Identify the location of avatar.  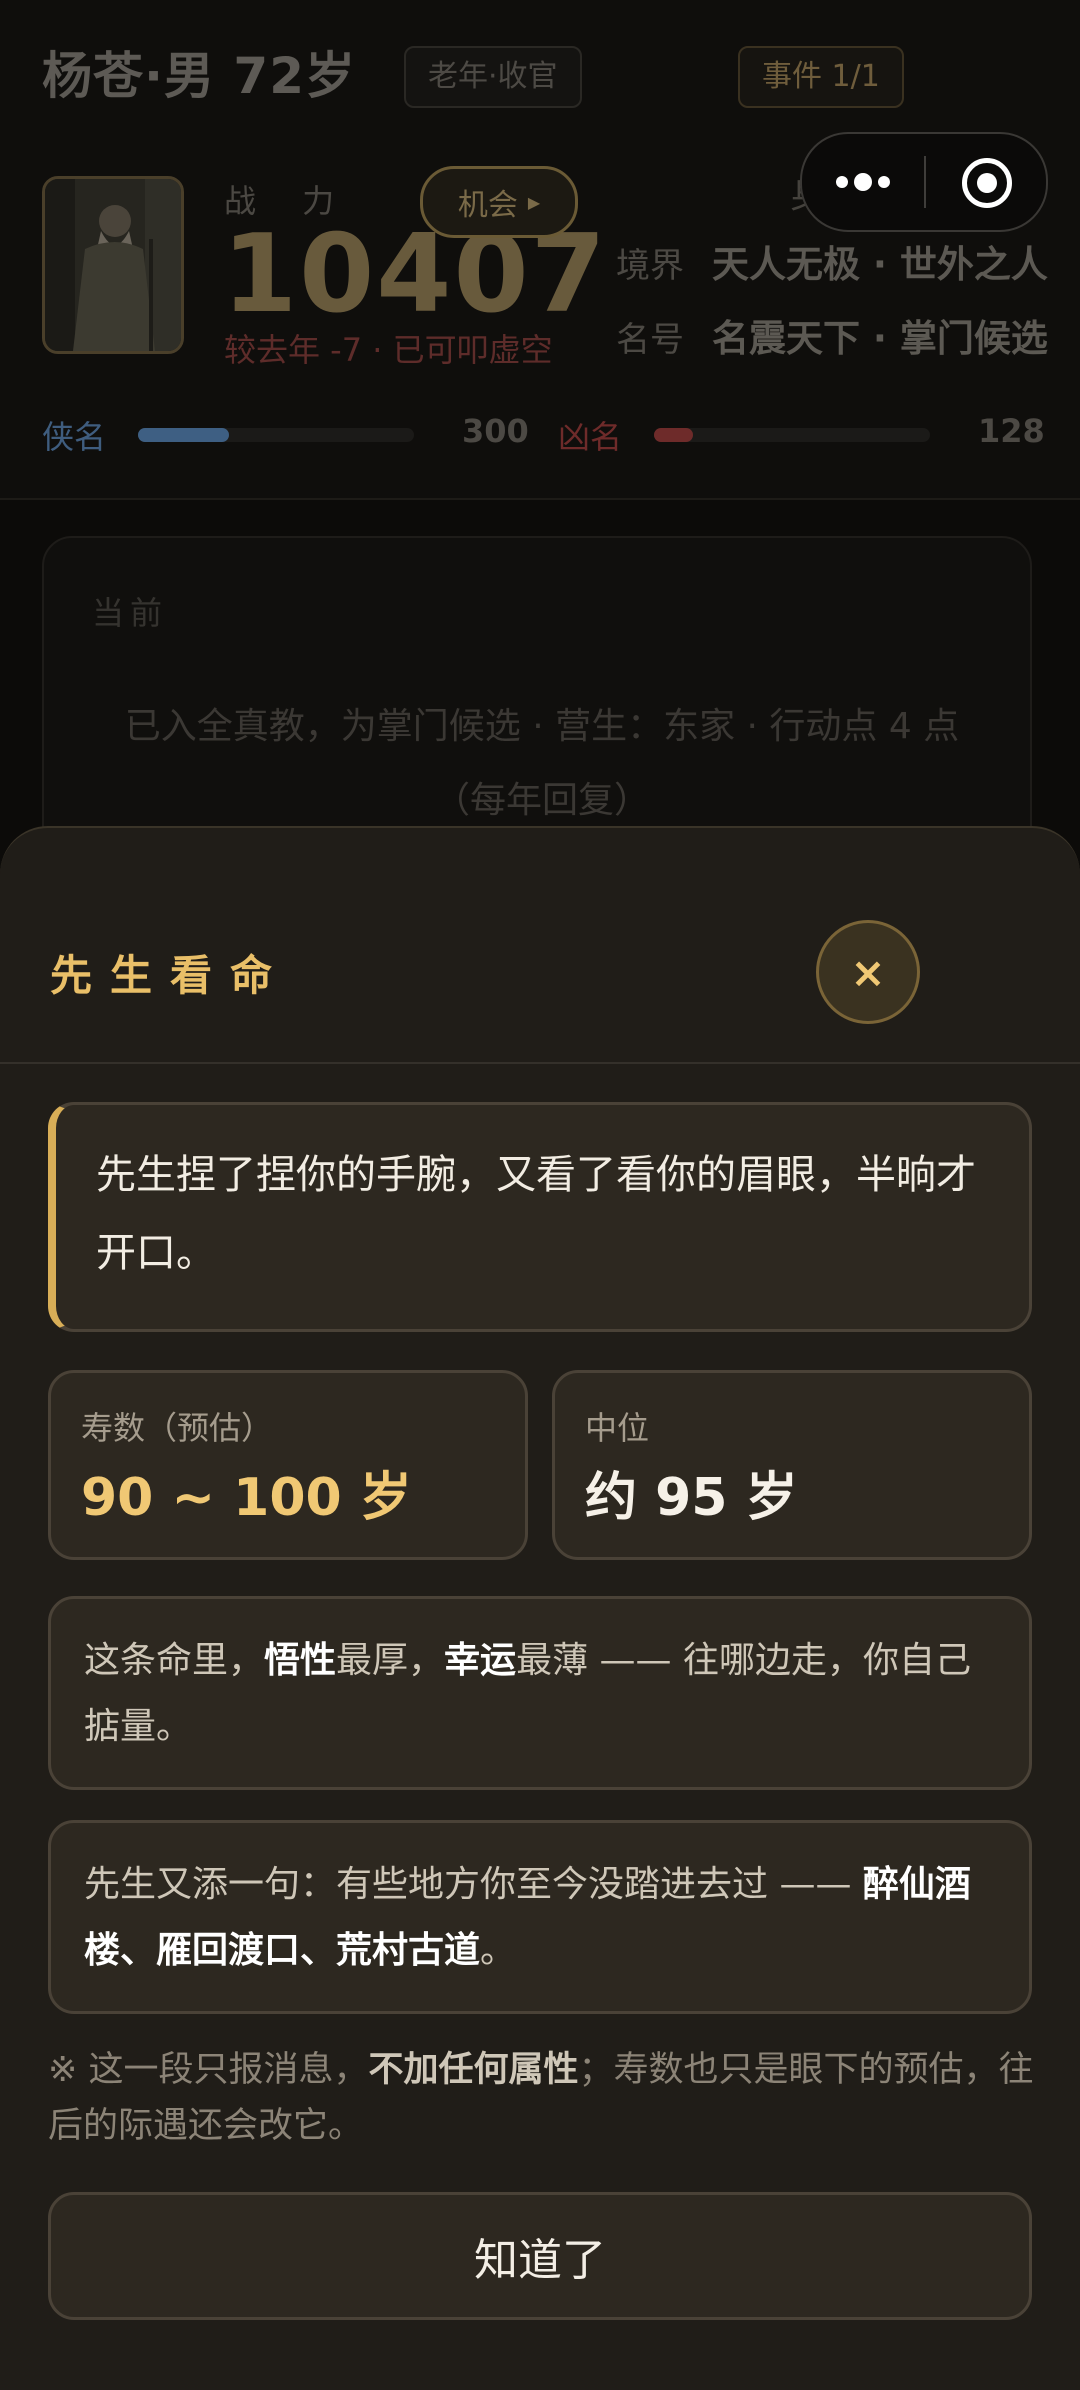
(113, 265).